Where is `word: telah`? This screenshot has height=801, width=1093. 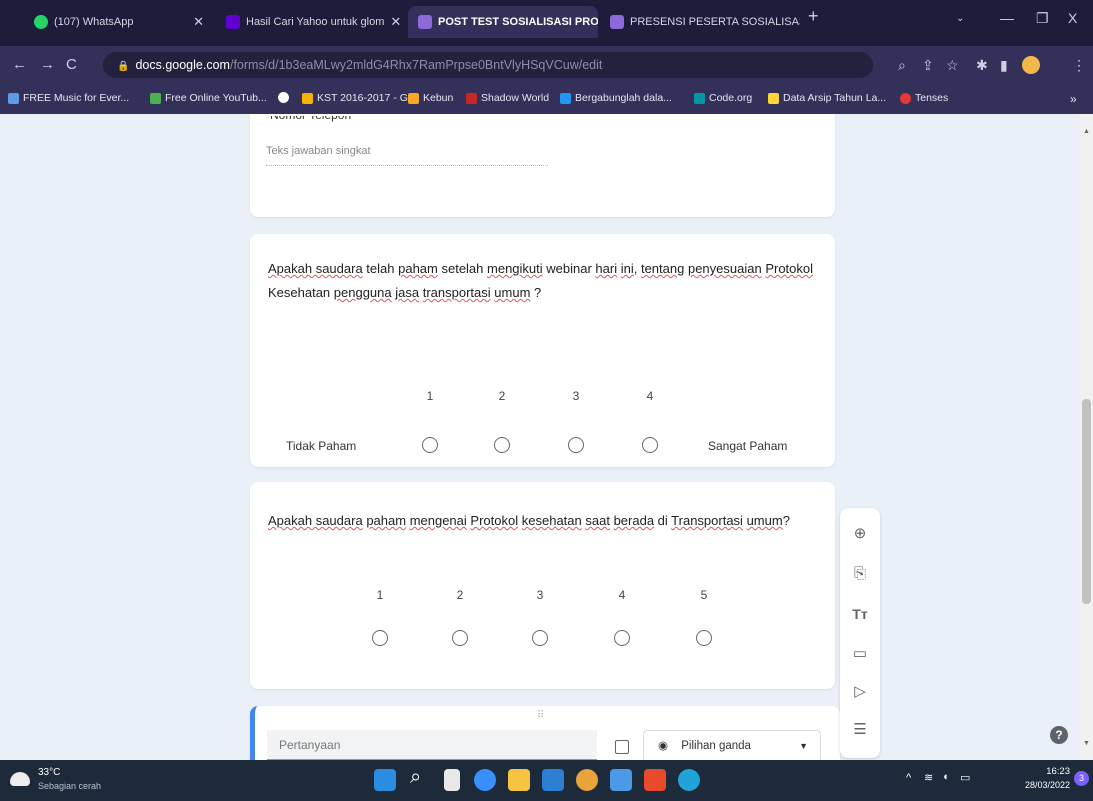
word: telah is located at coordinates (380, 268).